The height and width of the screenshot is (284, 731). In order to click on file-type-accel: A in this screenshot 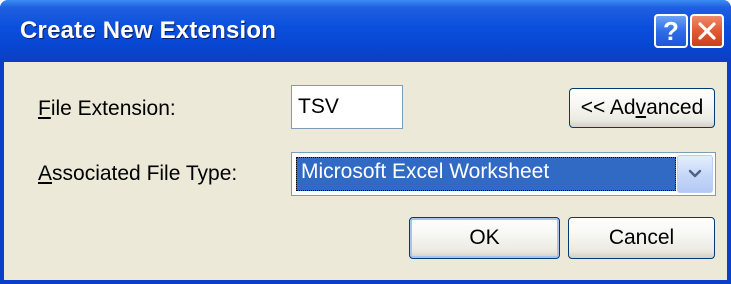, I will do `click(45, 173)`.